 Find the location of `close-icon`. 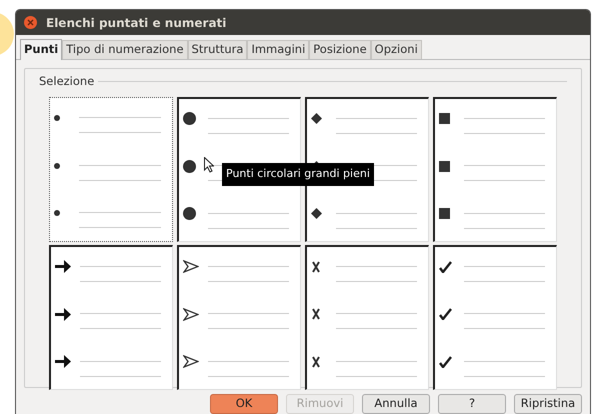

close-icon is located at coordinates (30, 22).